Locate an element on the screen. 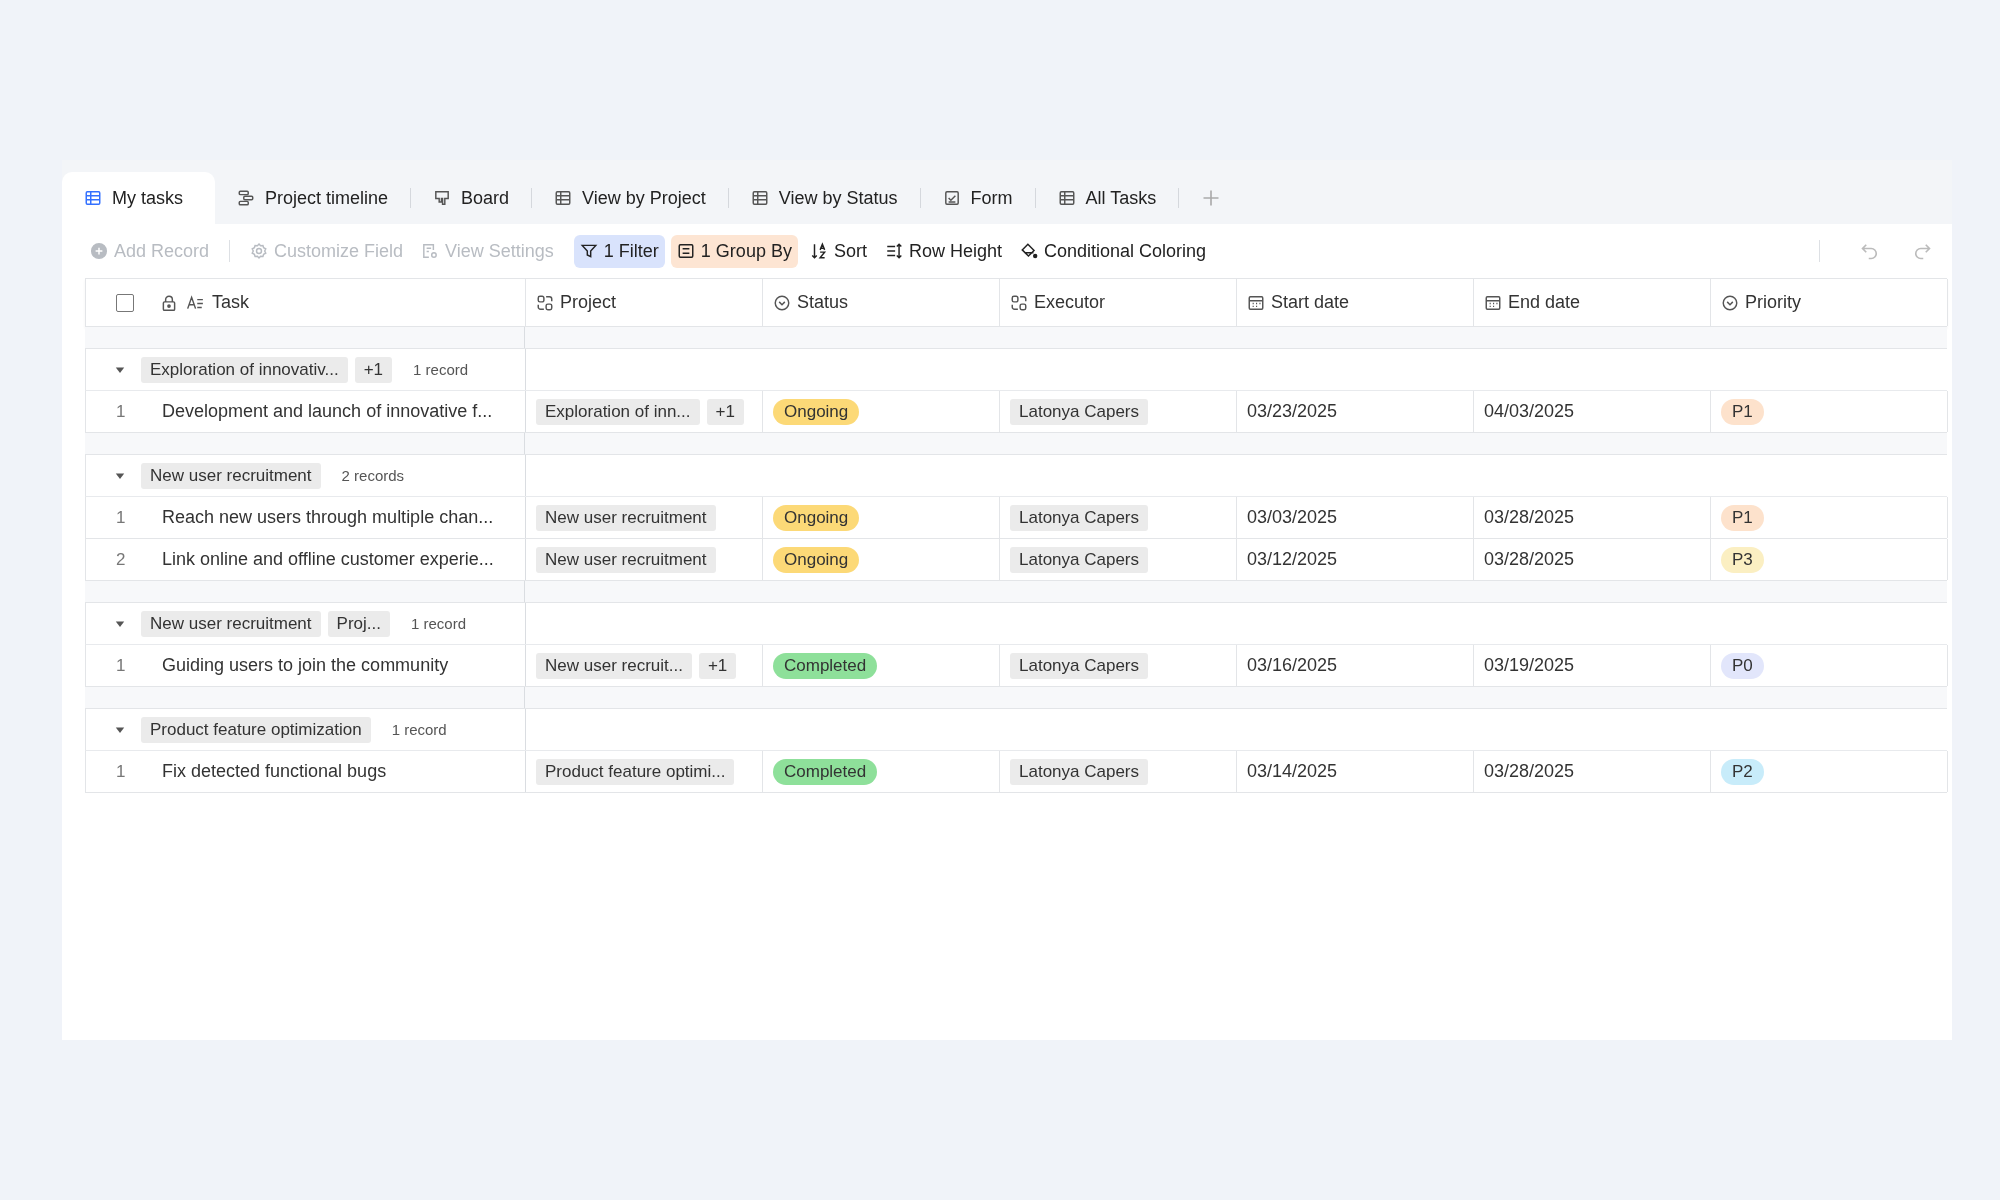  column-header: Project is located at coordinates (644, 302).